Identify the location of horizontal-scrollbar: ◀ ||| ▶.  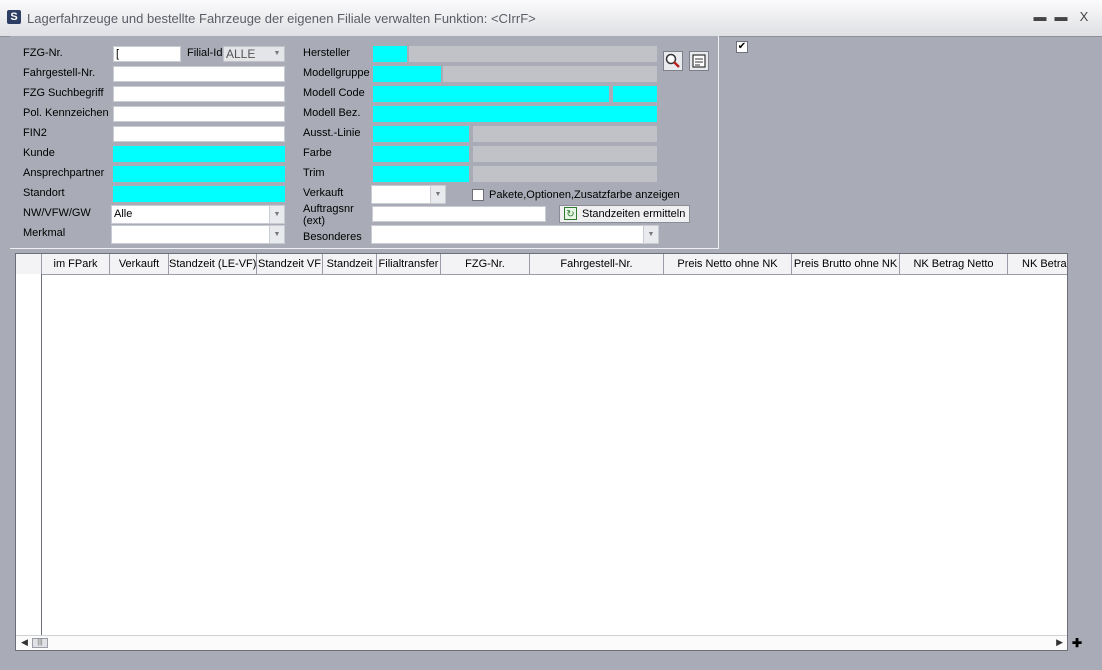
(541, 642).